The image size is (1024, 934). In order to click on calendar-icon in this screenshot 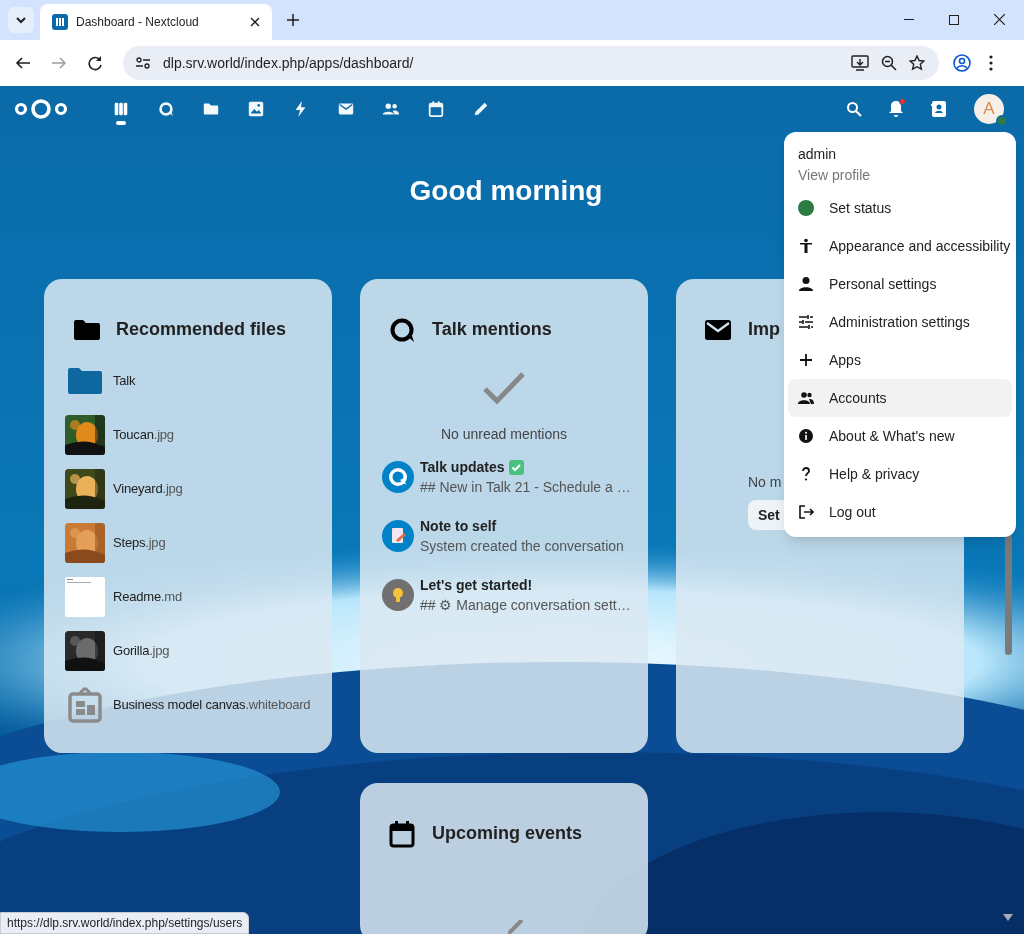, I will do `click(435, 109)`.